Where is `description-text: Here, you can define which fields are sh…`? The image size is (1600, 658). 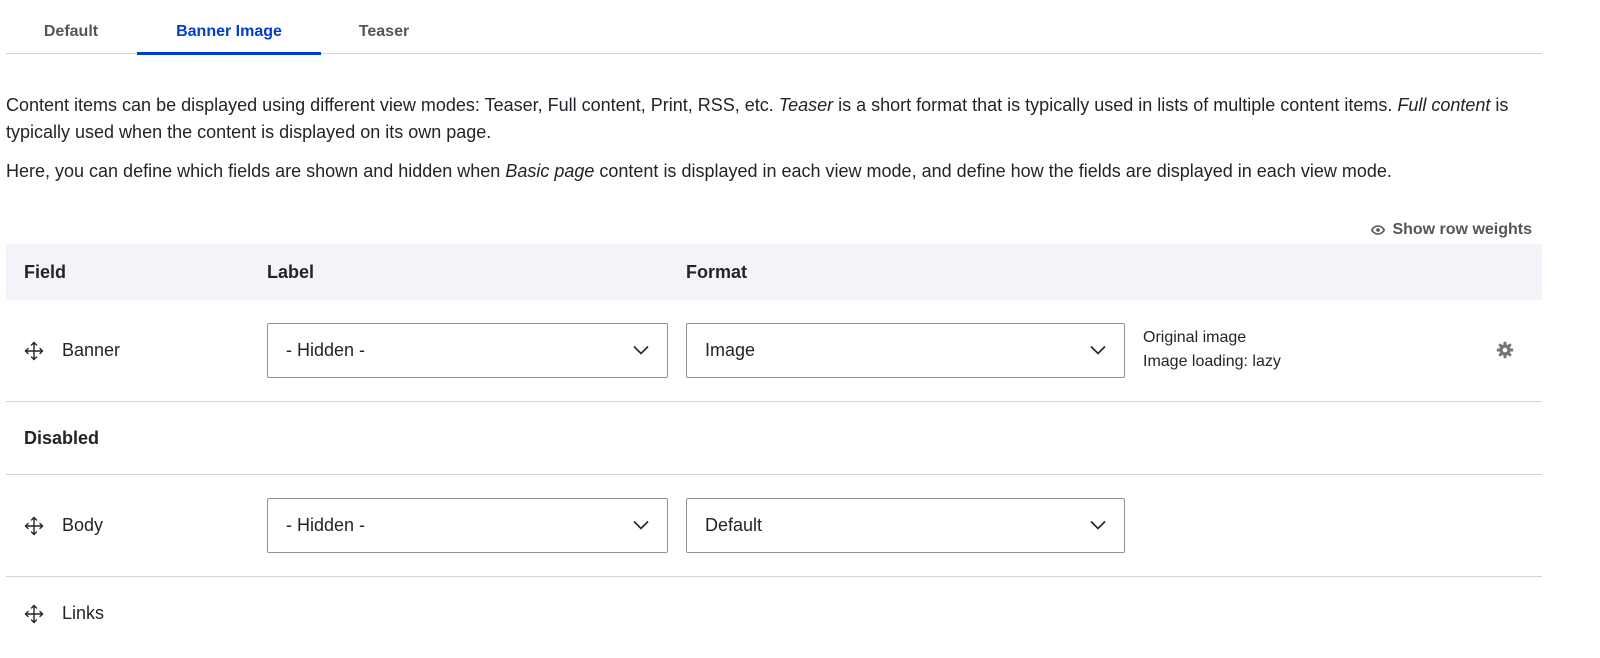
description-text: Here, you can define which fields are sh… is located at coordinates (256, 171).